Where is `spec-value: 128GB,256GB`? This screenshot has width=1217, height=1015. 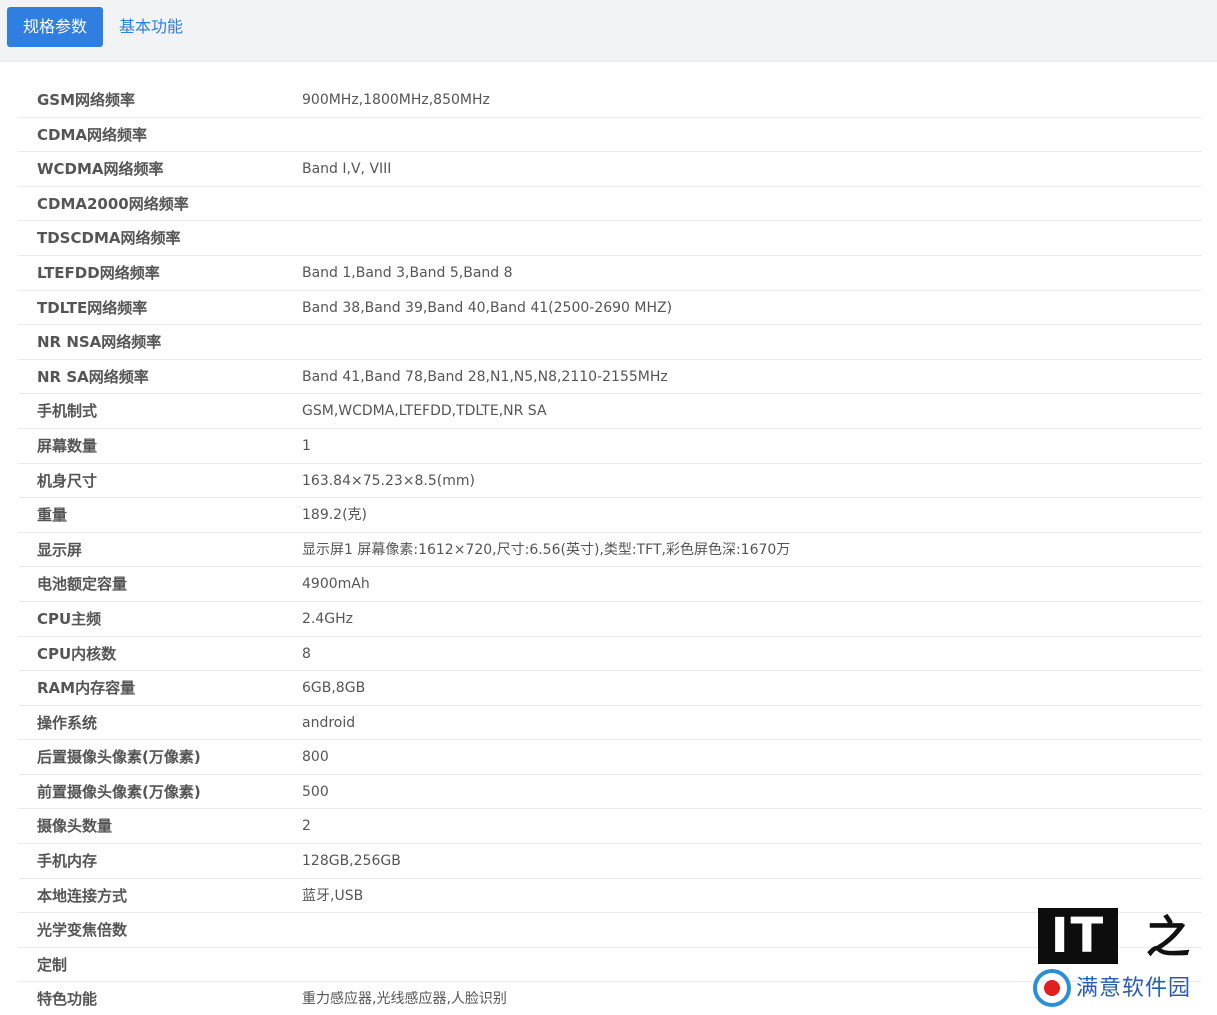
spec-value: 128GB,256GB is located at coordinates (351, 861).